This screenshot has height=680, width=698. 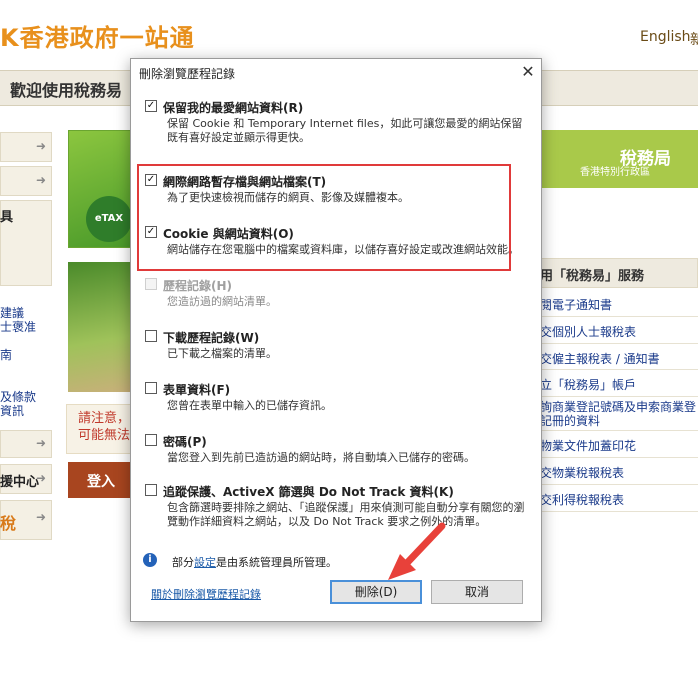 I want to click on english-link: English, so click(x=665, y=37).